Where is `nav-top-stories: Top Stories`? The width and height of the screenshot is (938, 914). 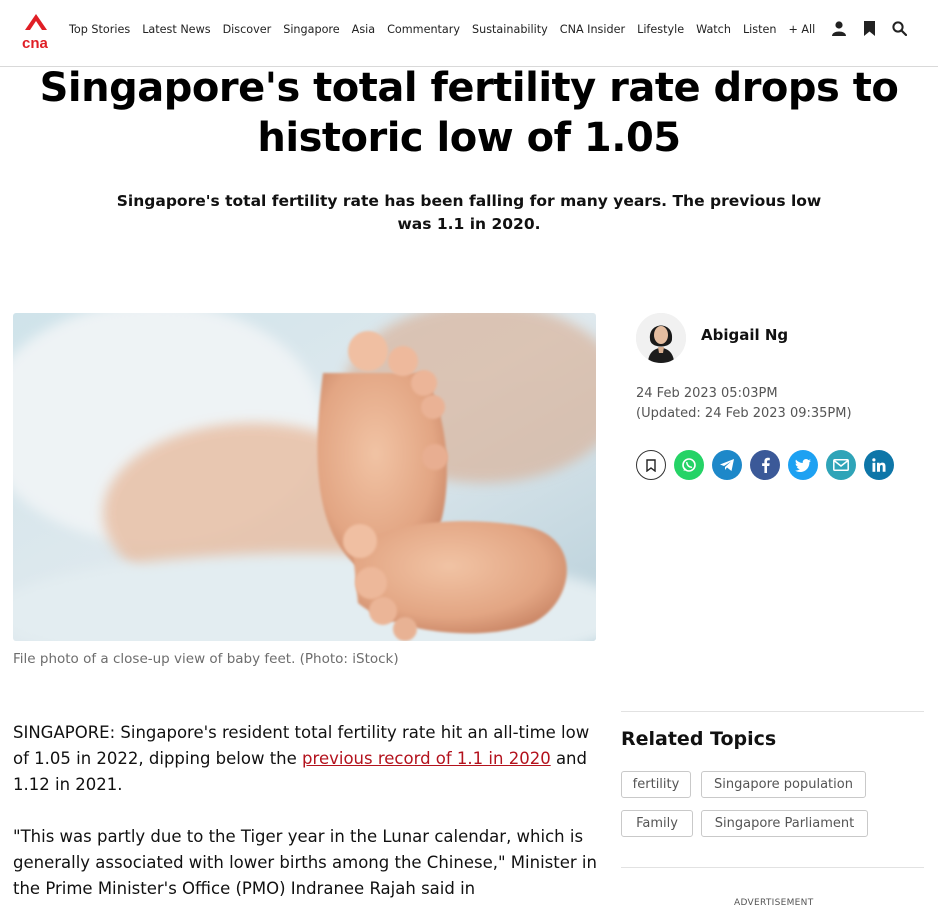
nav-top-stories: Top Stories is located at coordinates (99, 29).